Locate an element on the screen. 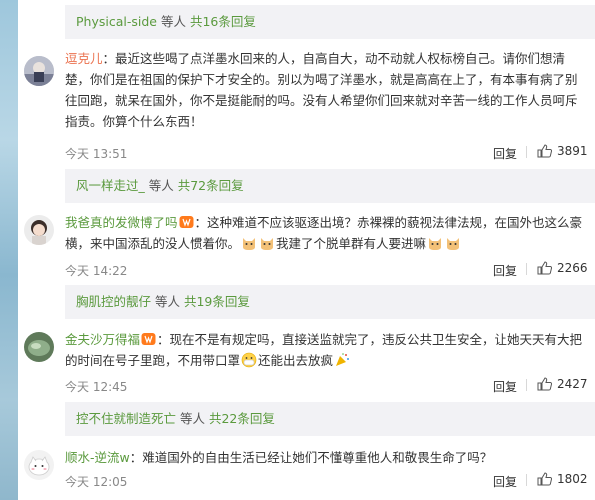  thread-count-link: 共19条回复 is located at coordinates (217, 301).